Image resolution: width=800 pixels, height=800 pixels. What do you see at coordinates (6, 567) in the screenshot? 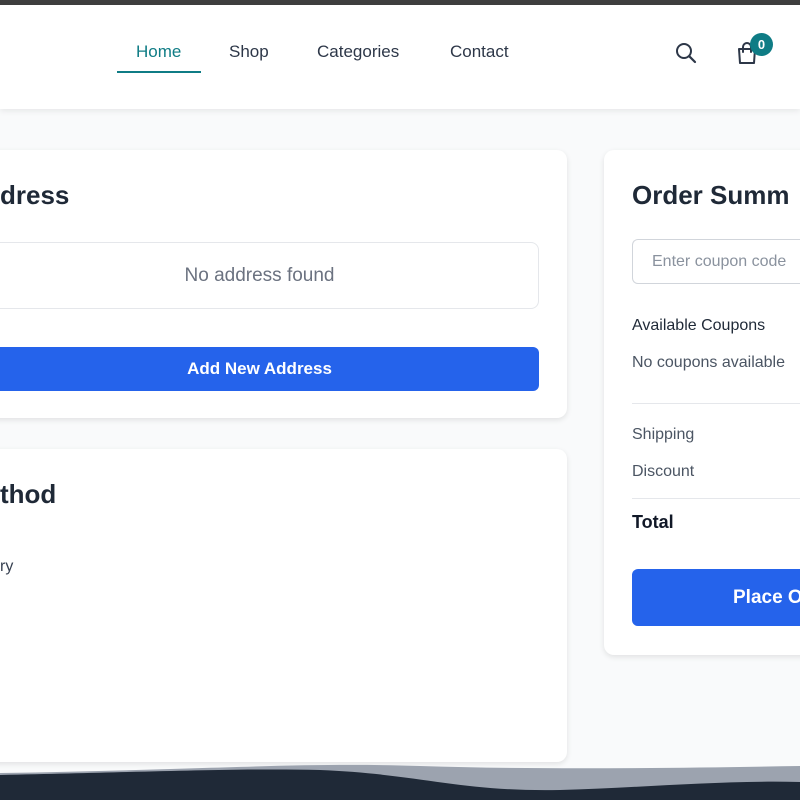
I see `payment-option-label: ry` at bounding box center [6, 567].